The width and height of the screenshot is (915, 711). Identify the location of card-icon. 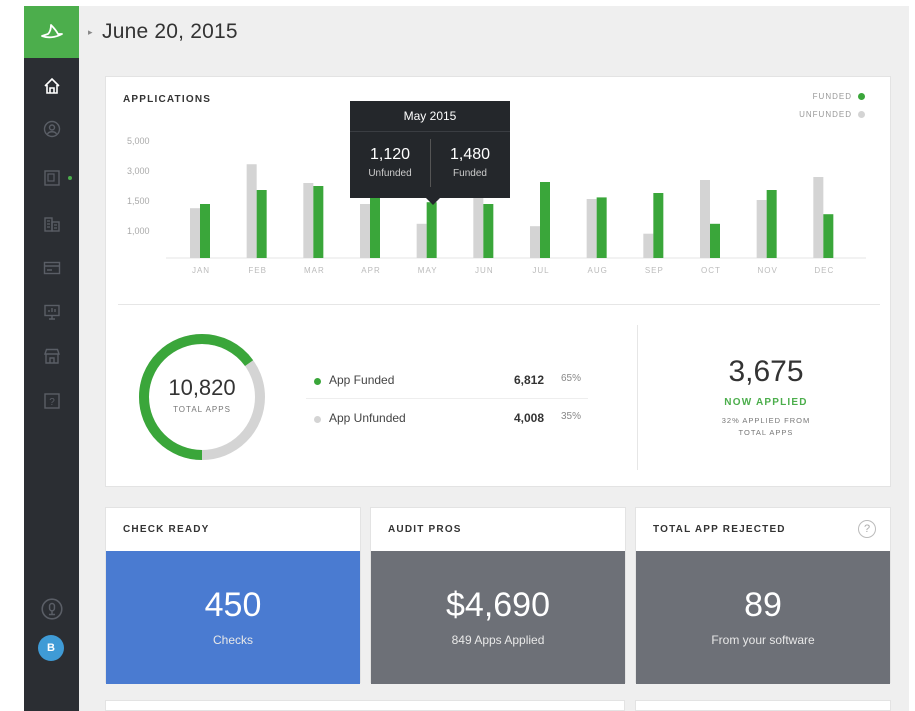
(51, 268).